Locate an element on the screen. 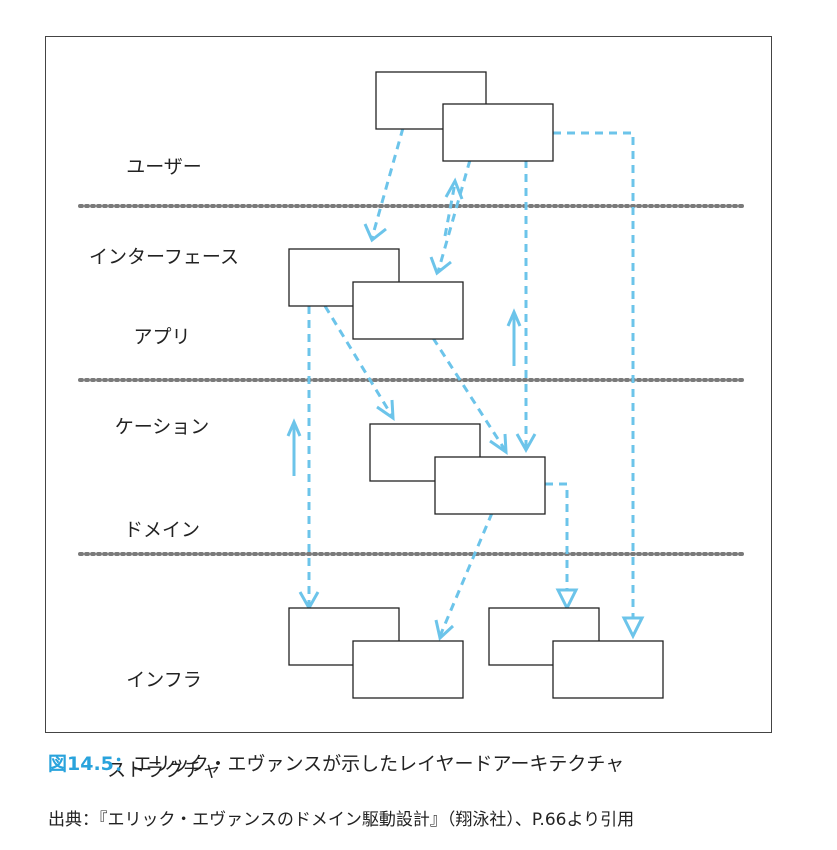 The image size is (837, 850). layer-label-line: ケーション is located at coordinates (162, 427).